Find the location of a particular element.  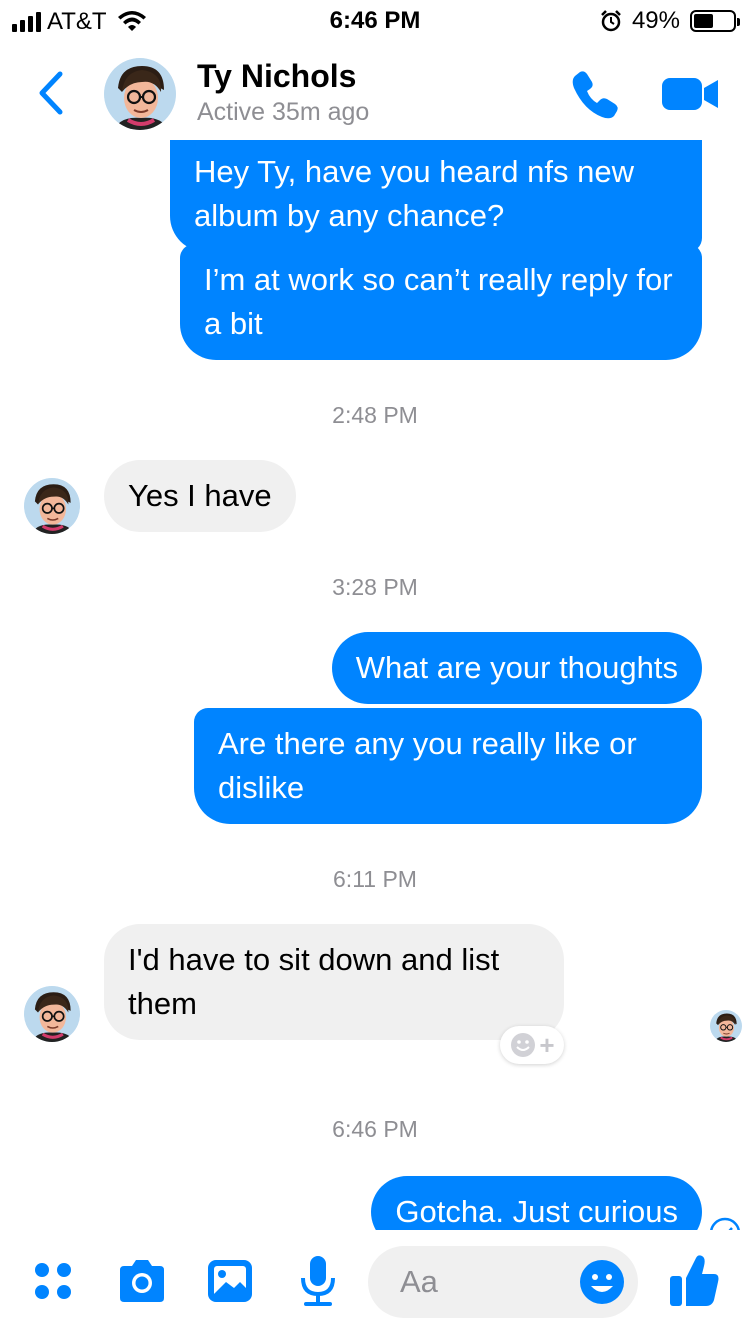

camera-icon is located at coordinates (142, 1281).